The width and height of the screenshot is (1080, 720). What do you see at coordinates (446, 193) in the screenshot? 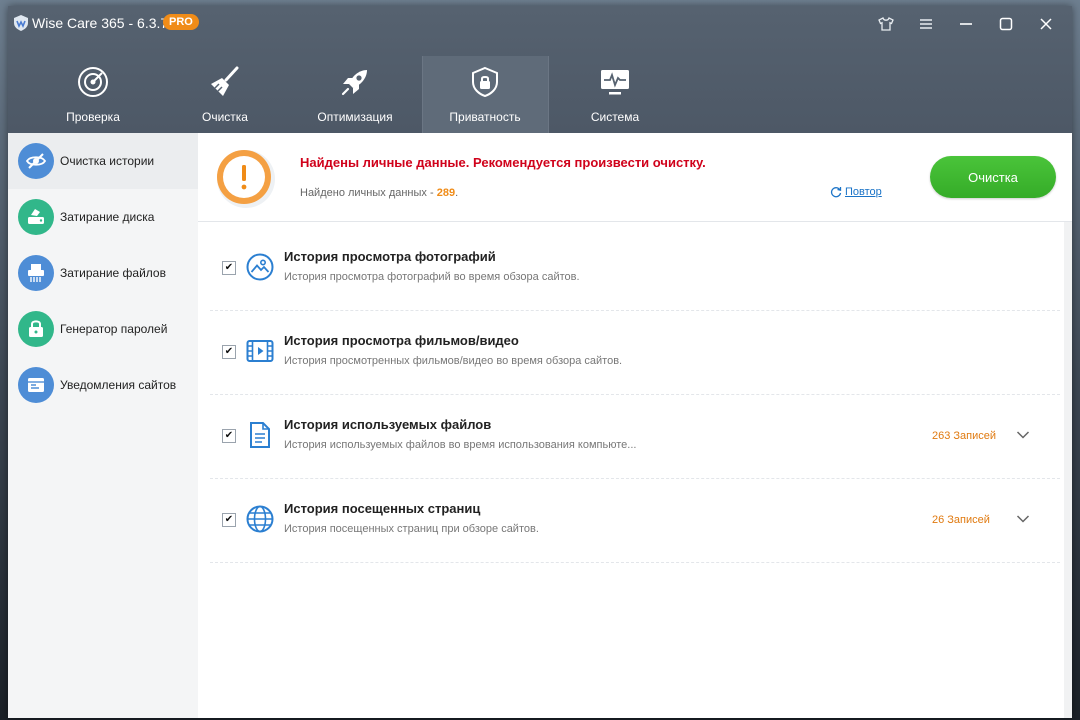
I see `found-count: 289` at bounding box center [446, 193].